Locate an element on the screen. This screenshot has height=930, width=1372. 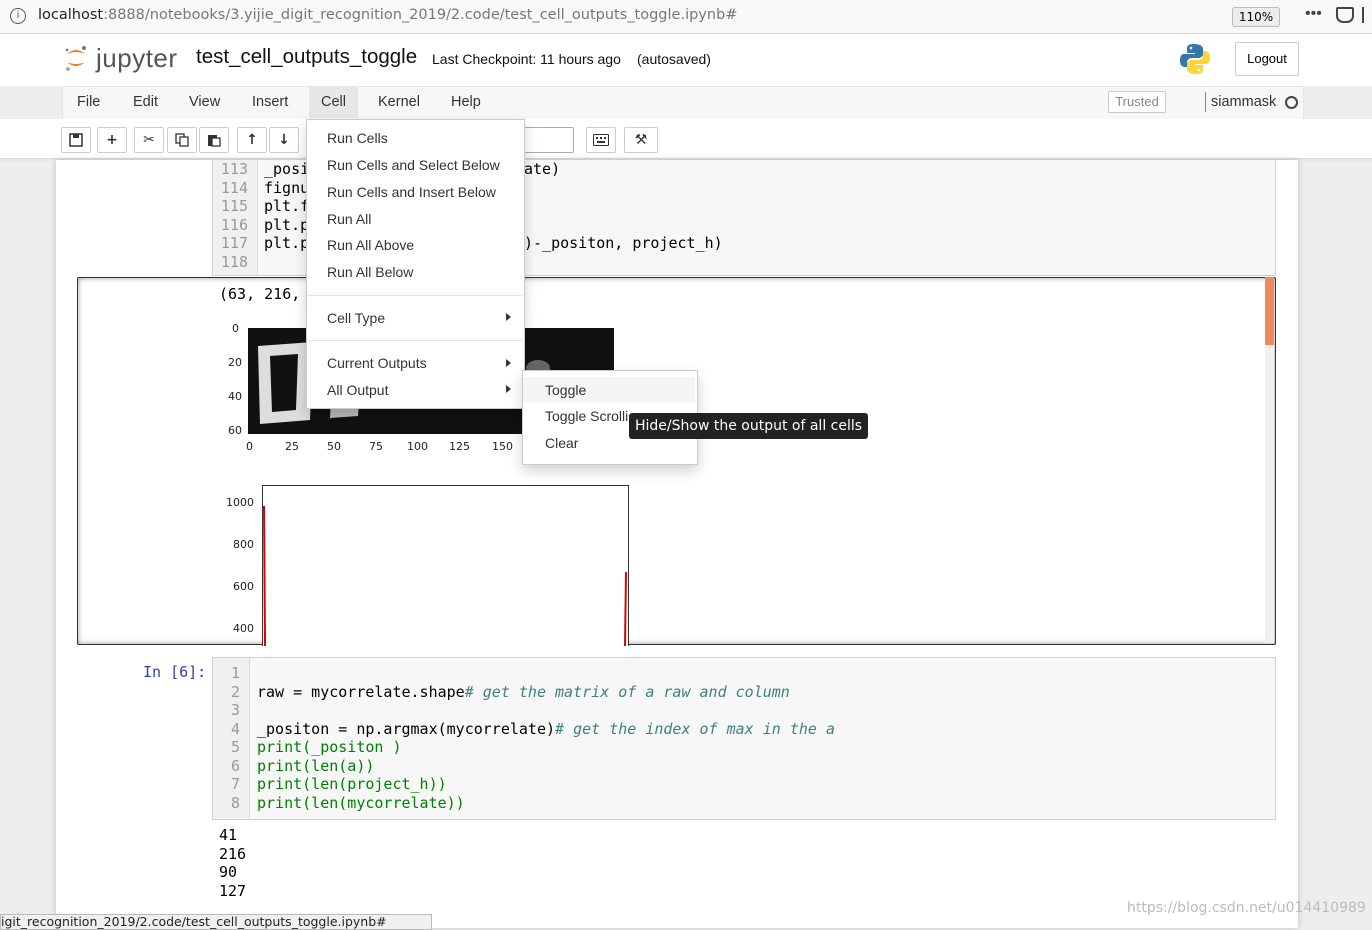
y-tick: 1000 is located at coordinates (240, 502).